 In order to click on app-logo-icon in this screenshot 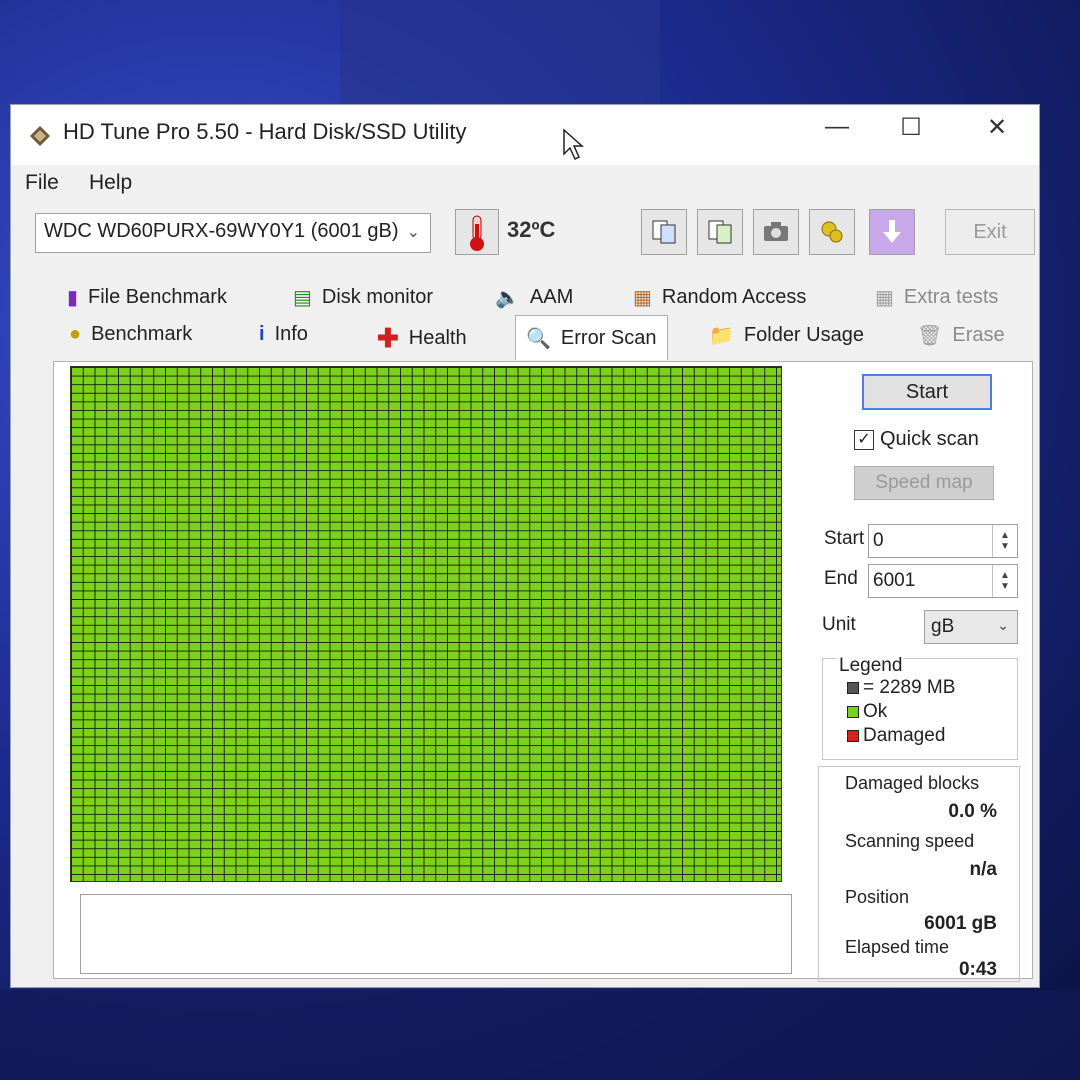, I will do `click(40, 136)`.